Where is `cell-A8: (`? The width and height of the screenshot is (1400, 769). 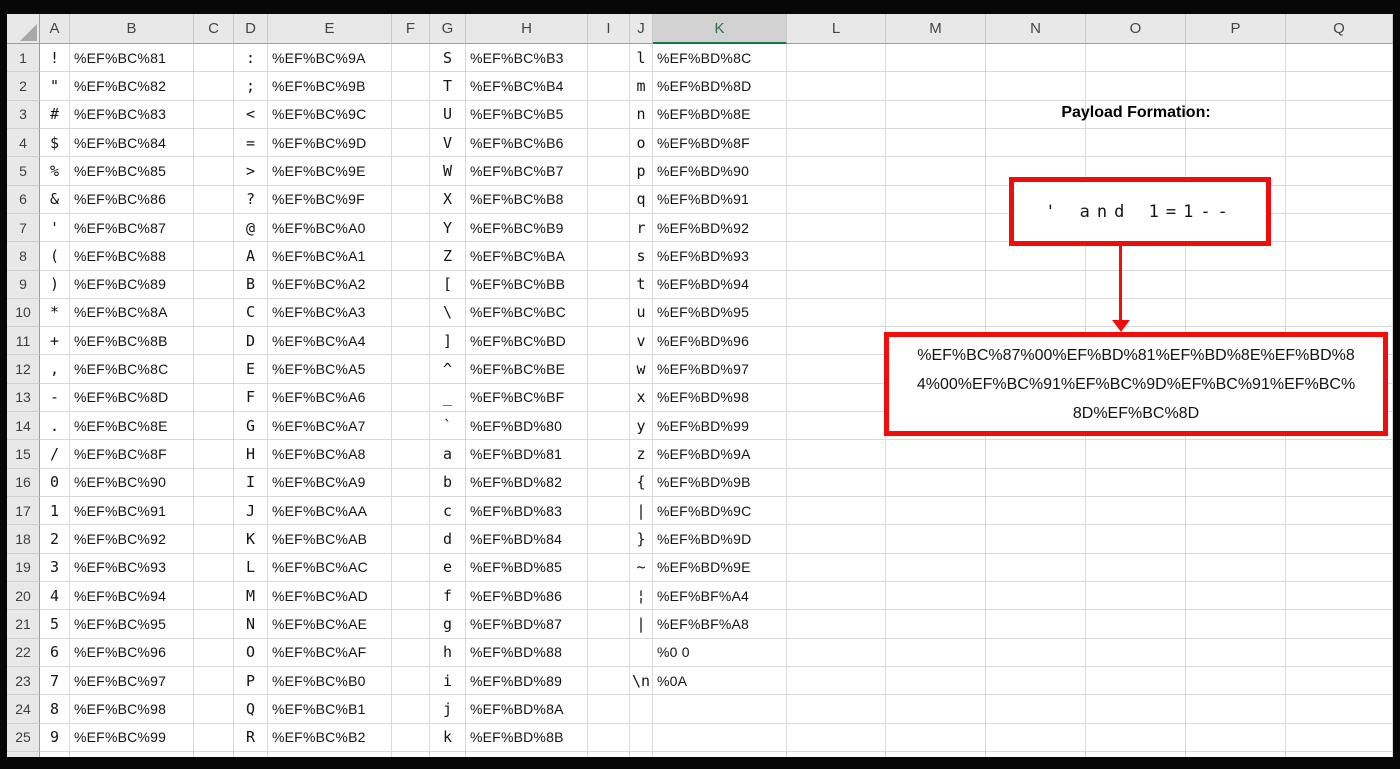 cell-A8: ( is located at coordinates (55, 256).